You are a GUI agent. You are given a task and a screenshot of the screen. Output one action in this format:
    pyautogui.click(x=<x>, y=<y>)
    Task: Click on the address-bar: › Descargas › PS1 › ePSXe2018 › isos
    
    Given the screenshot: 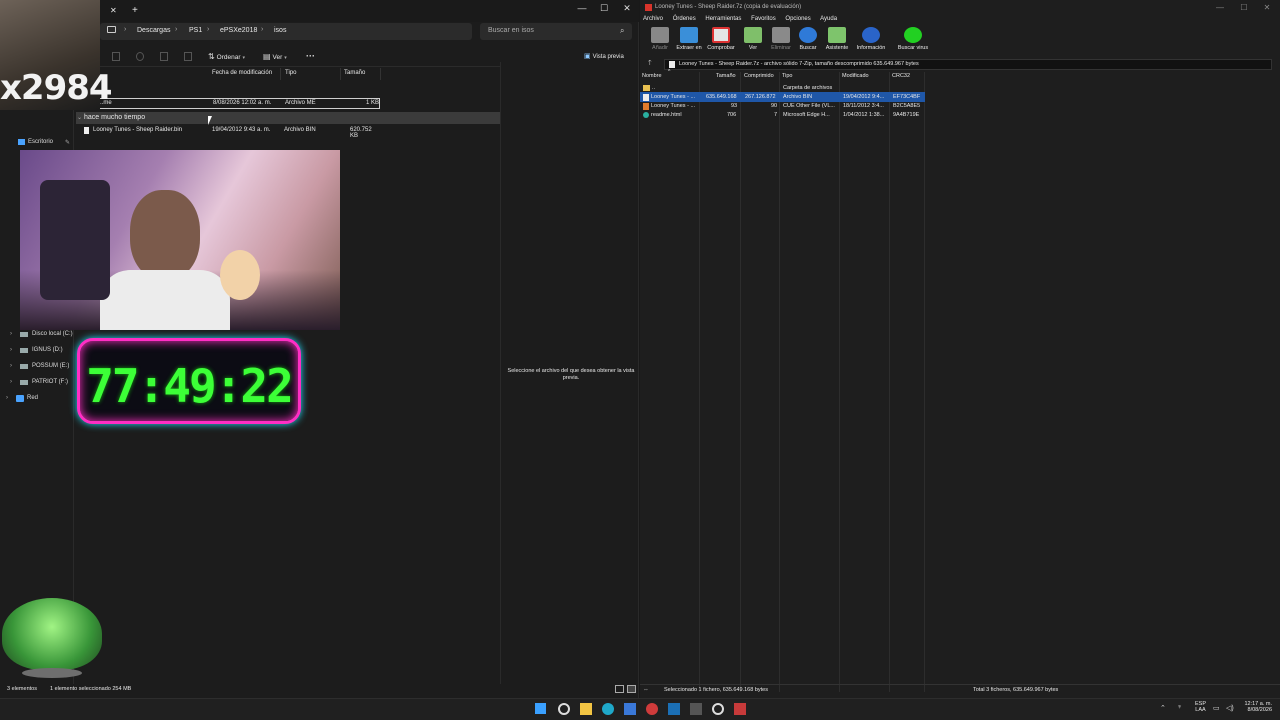 What is the action you would take?
    pyautogui.click(x=286, y=31)
    